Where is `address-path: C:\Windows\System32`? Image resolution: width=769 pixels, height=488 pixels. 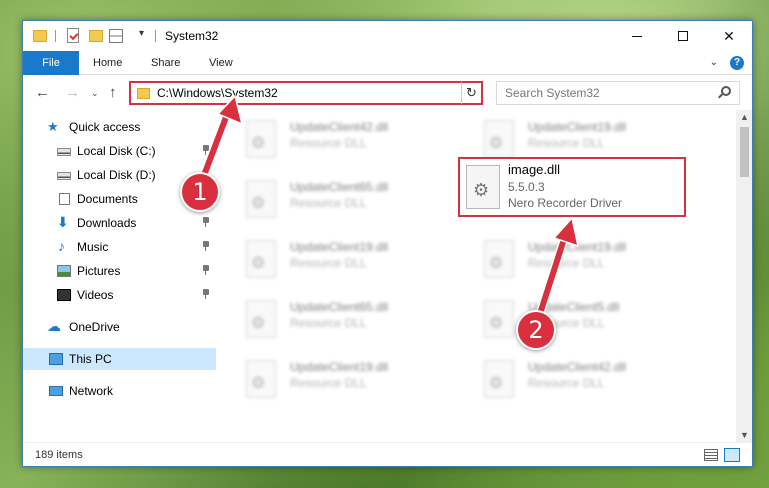
address-path: C:\Windows\System32 is located at coordinates (217, 93).